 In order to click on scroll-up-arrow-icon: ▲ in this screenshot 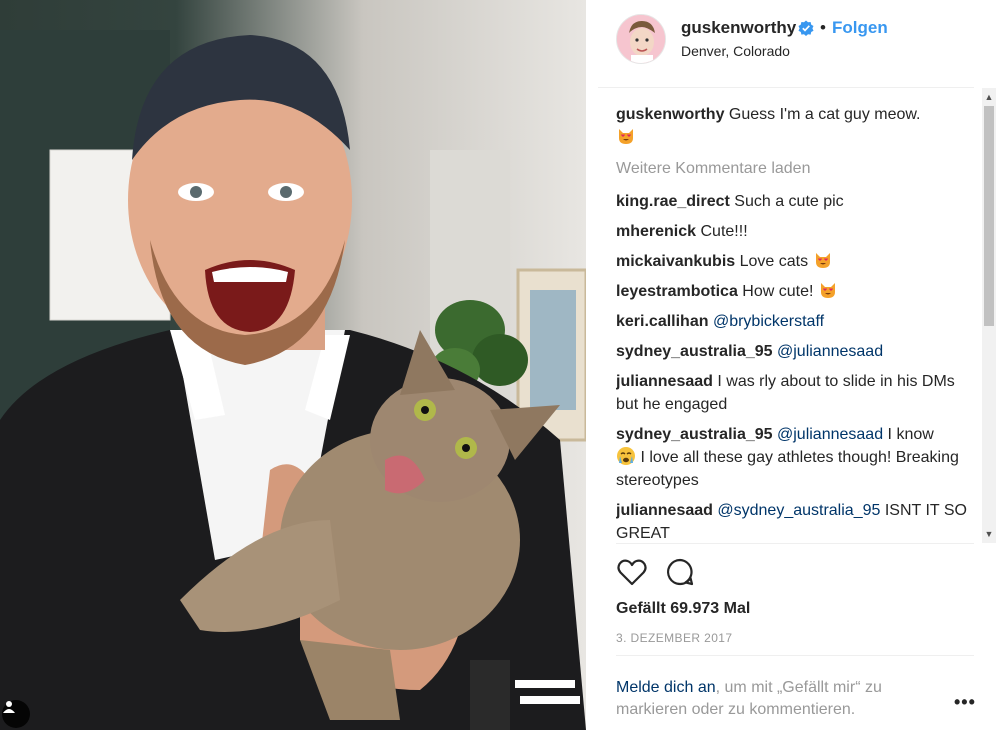, I will do `click(989, 97)`.